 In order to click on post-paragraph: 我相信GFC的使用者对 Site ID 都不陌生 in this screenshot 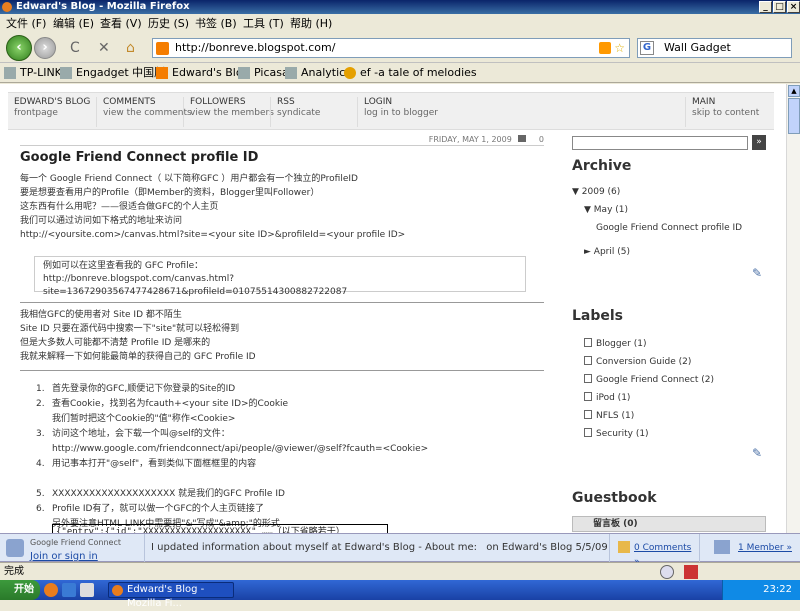, I will do `click(101, 315)`.